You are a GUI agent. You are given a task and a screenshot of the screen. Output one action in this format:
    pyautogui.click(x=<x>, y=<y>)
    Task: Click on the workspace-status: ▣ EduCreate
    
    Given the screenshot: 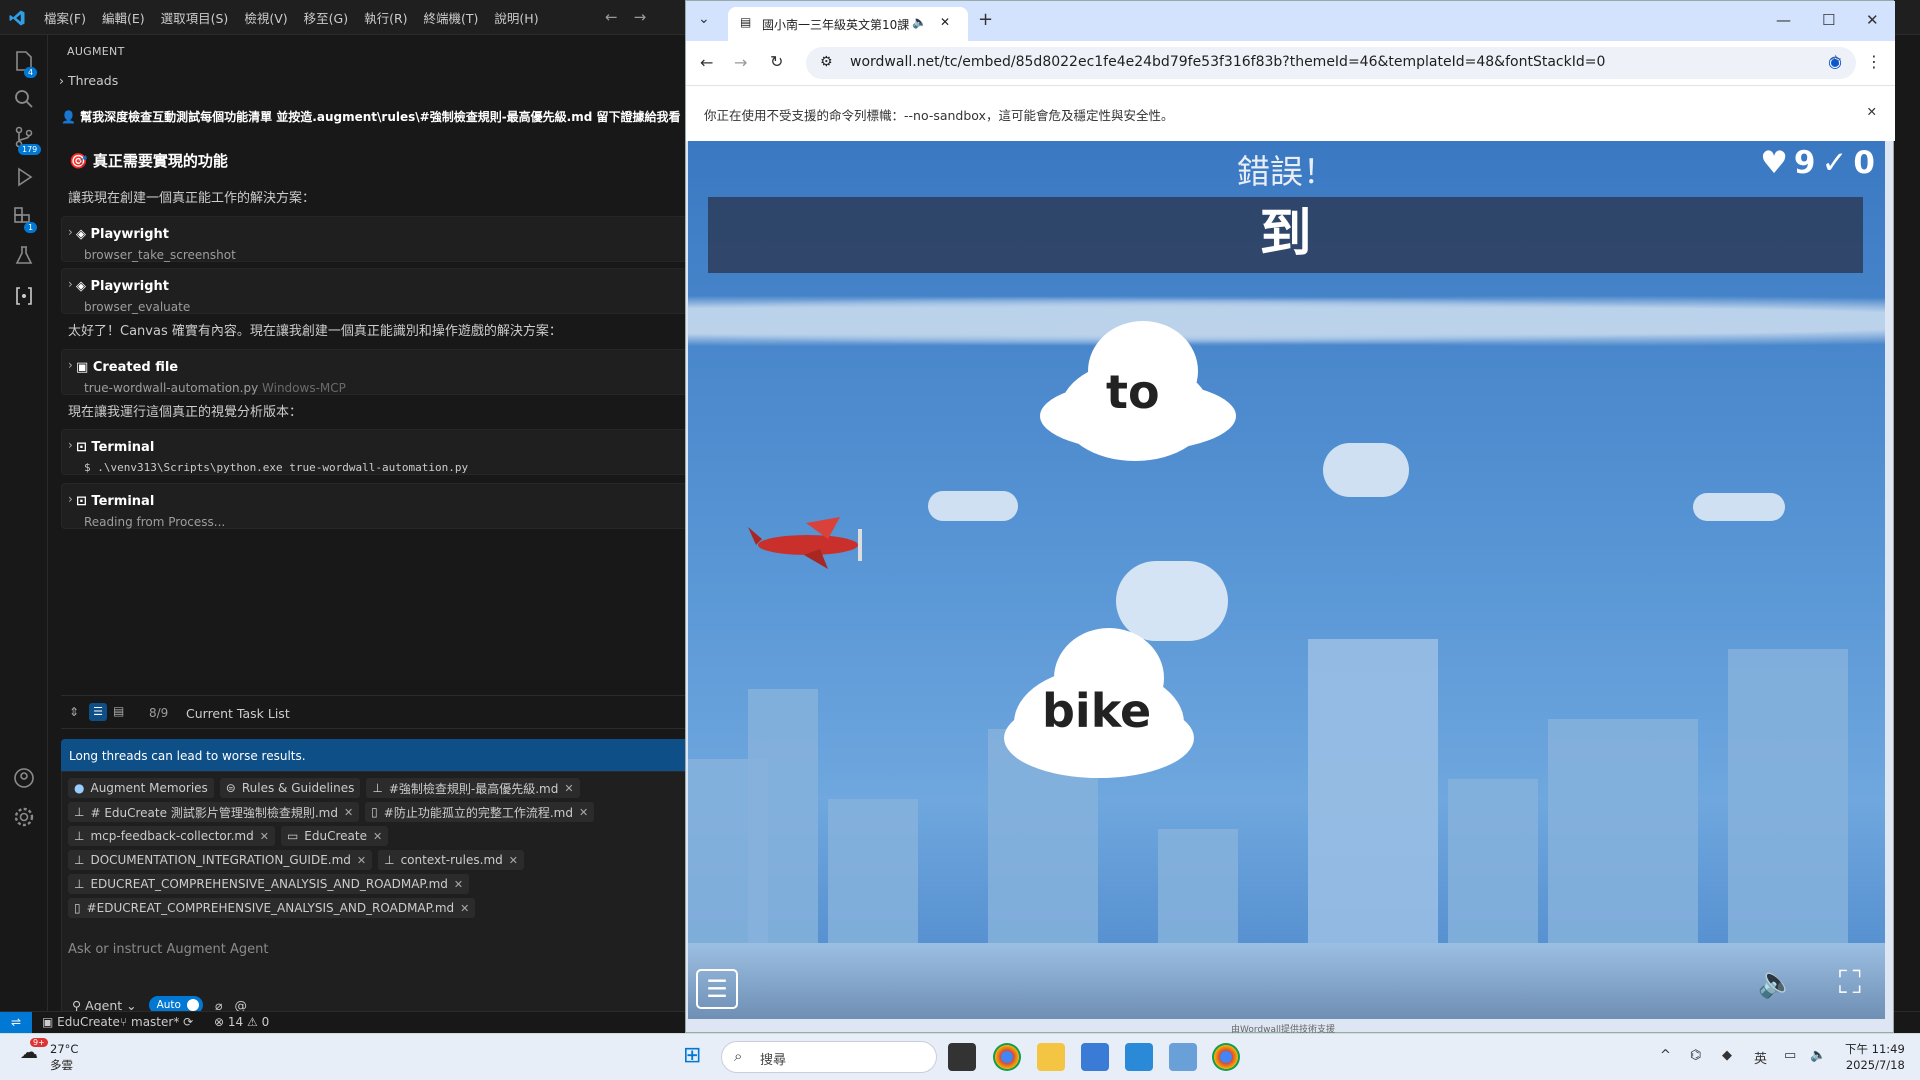 What is the action you would take?
    pyautogui.click(x=81, y=1022)
    